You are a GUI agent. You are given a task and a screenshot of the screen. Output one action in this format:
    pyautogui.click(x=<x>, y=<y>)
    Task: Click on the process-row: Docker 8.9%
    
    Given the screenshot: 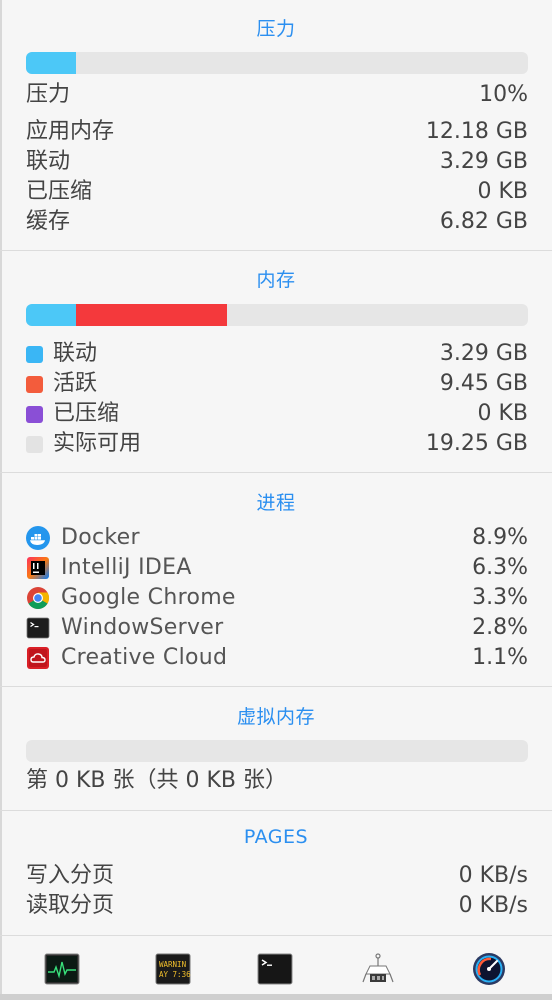 What is the action you would take?
    pyautogui.click(x=277, y=538)
    